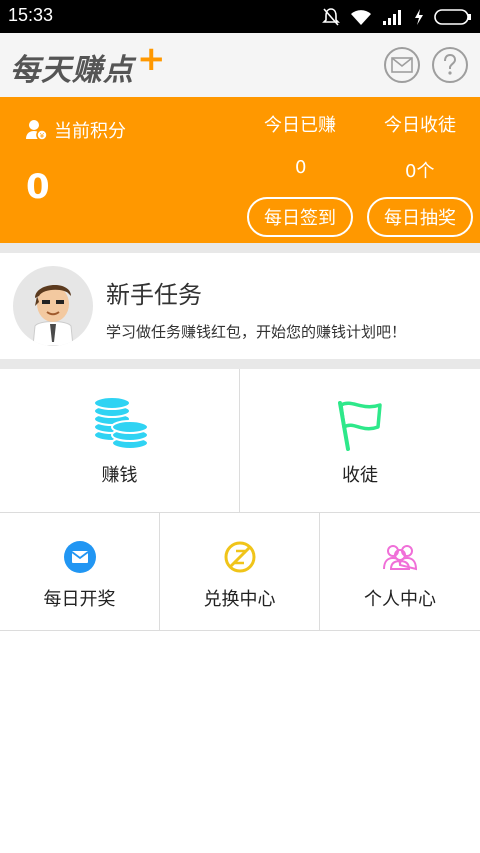 The image size is (480, 853). I want to click on status-icons, so click(397, 17).